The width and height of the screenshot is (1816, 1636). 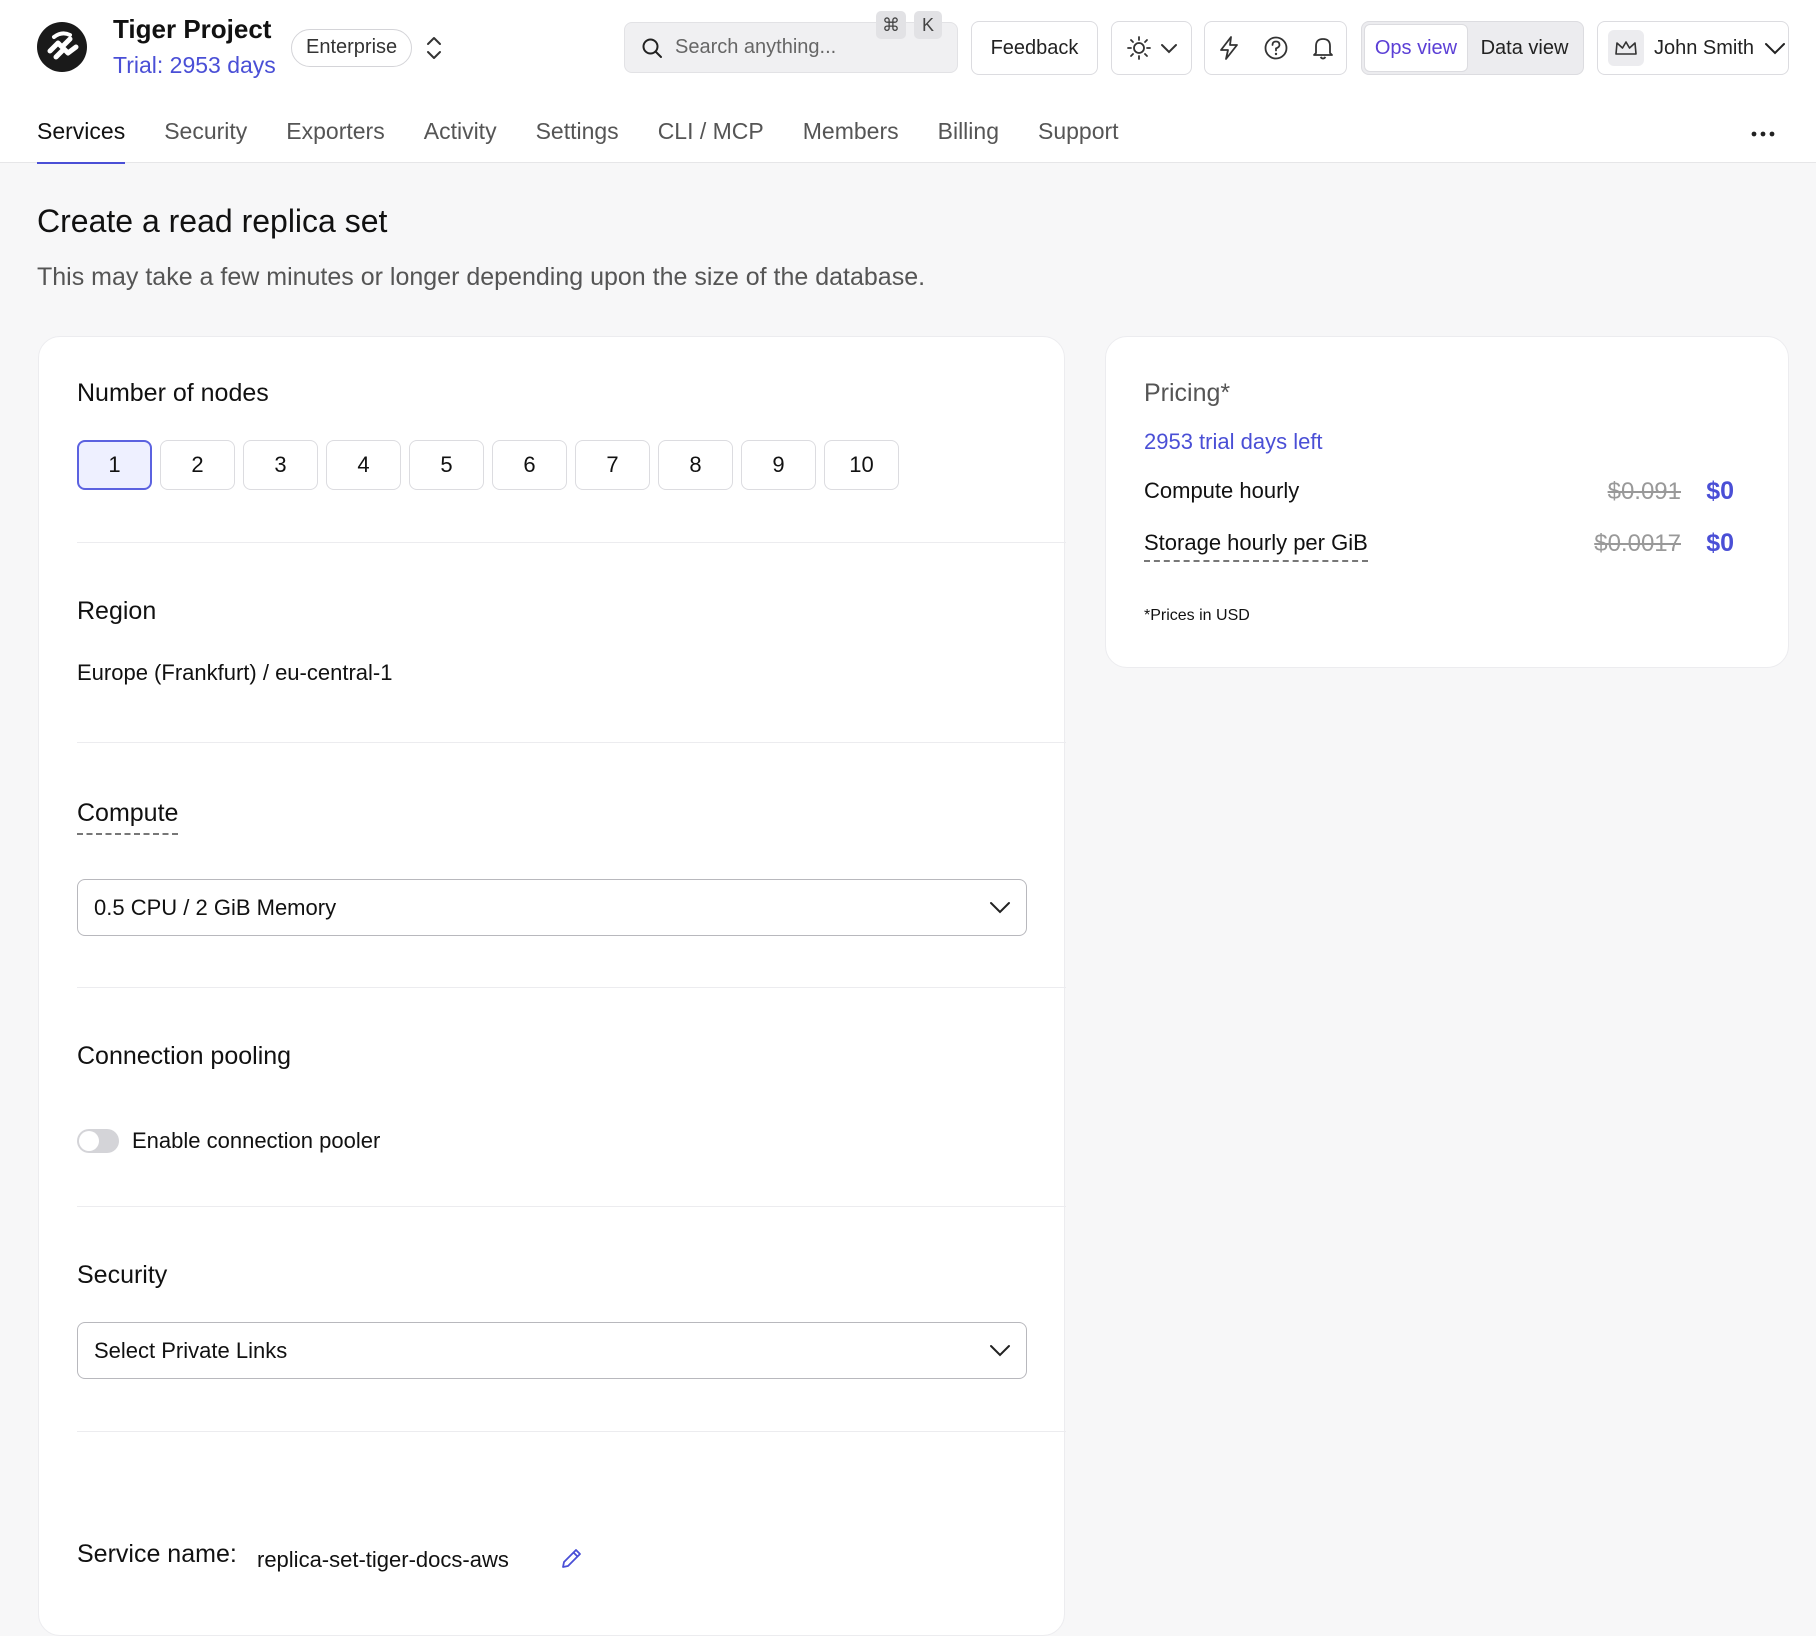 What do you see at coordinates (194, 65) in the screenshot?
I see `trial-status: Trial: 2953 days` at bounding box center [194, 65].